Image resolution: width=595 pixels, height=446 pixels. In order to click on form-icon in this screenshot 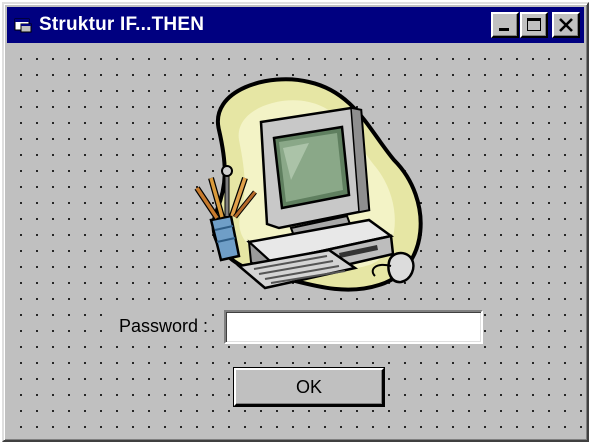, I will do `click(23, 25)`.